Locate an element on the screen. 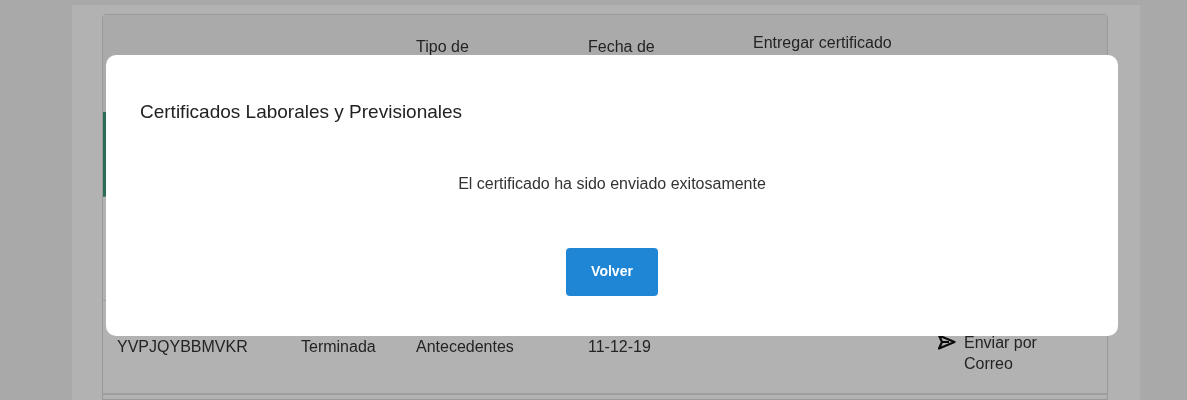 The height and width of the screenshot is (400, 1187). send-icon is located at coordinates (947, 342).